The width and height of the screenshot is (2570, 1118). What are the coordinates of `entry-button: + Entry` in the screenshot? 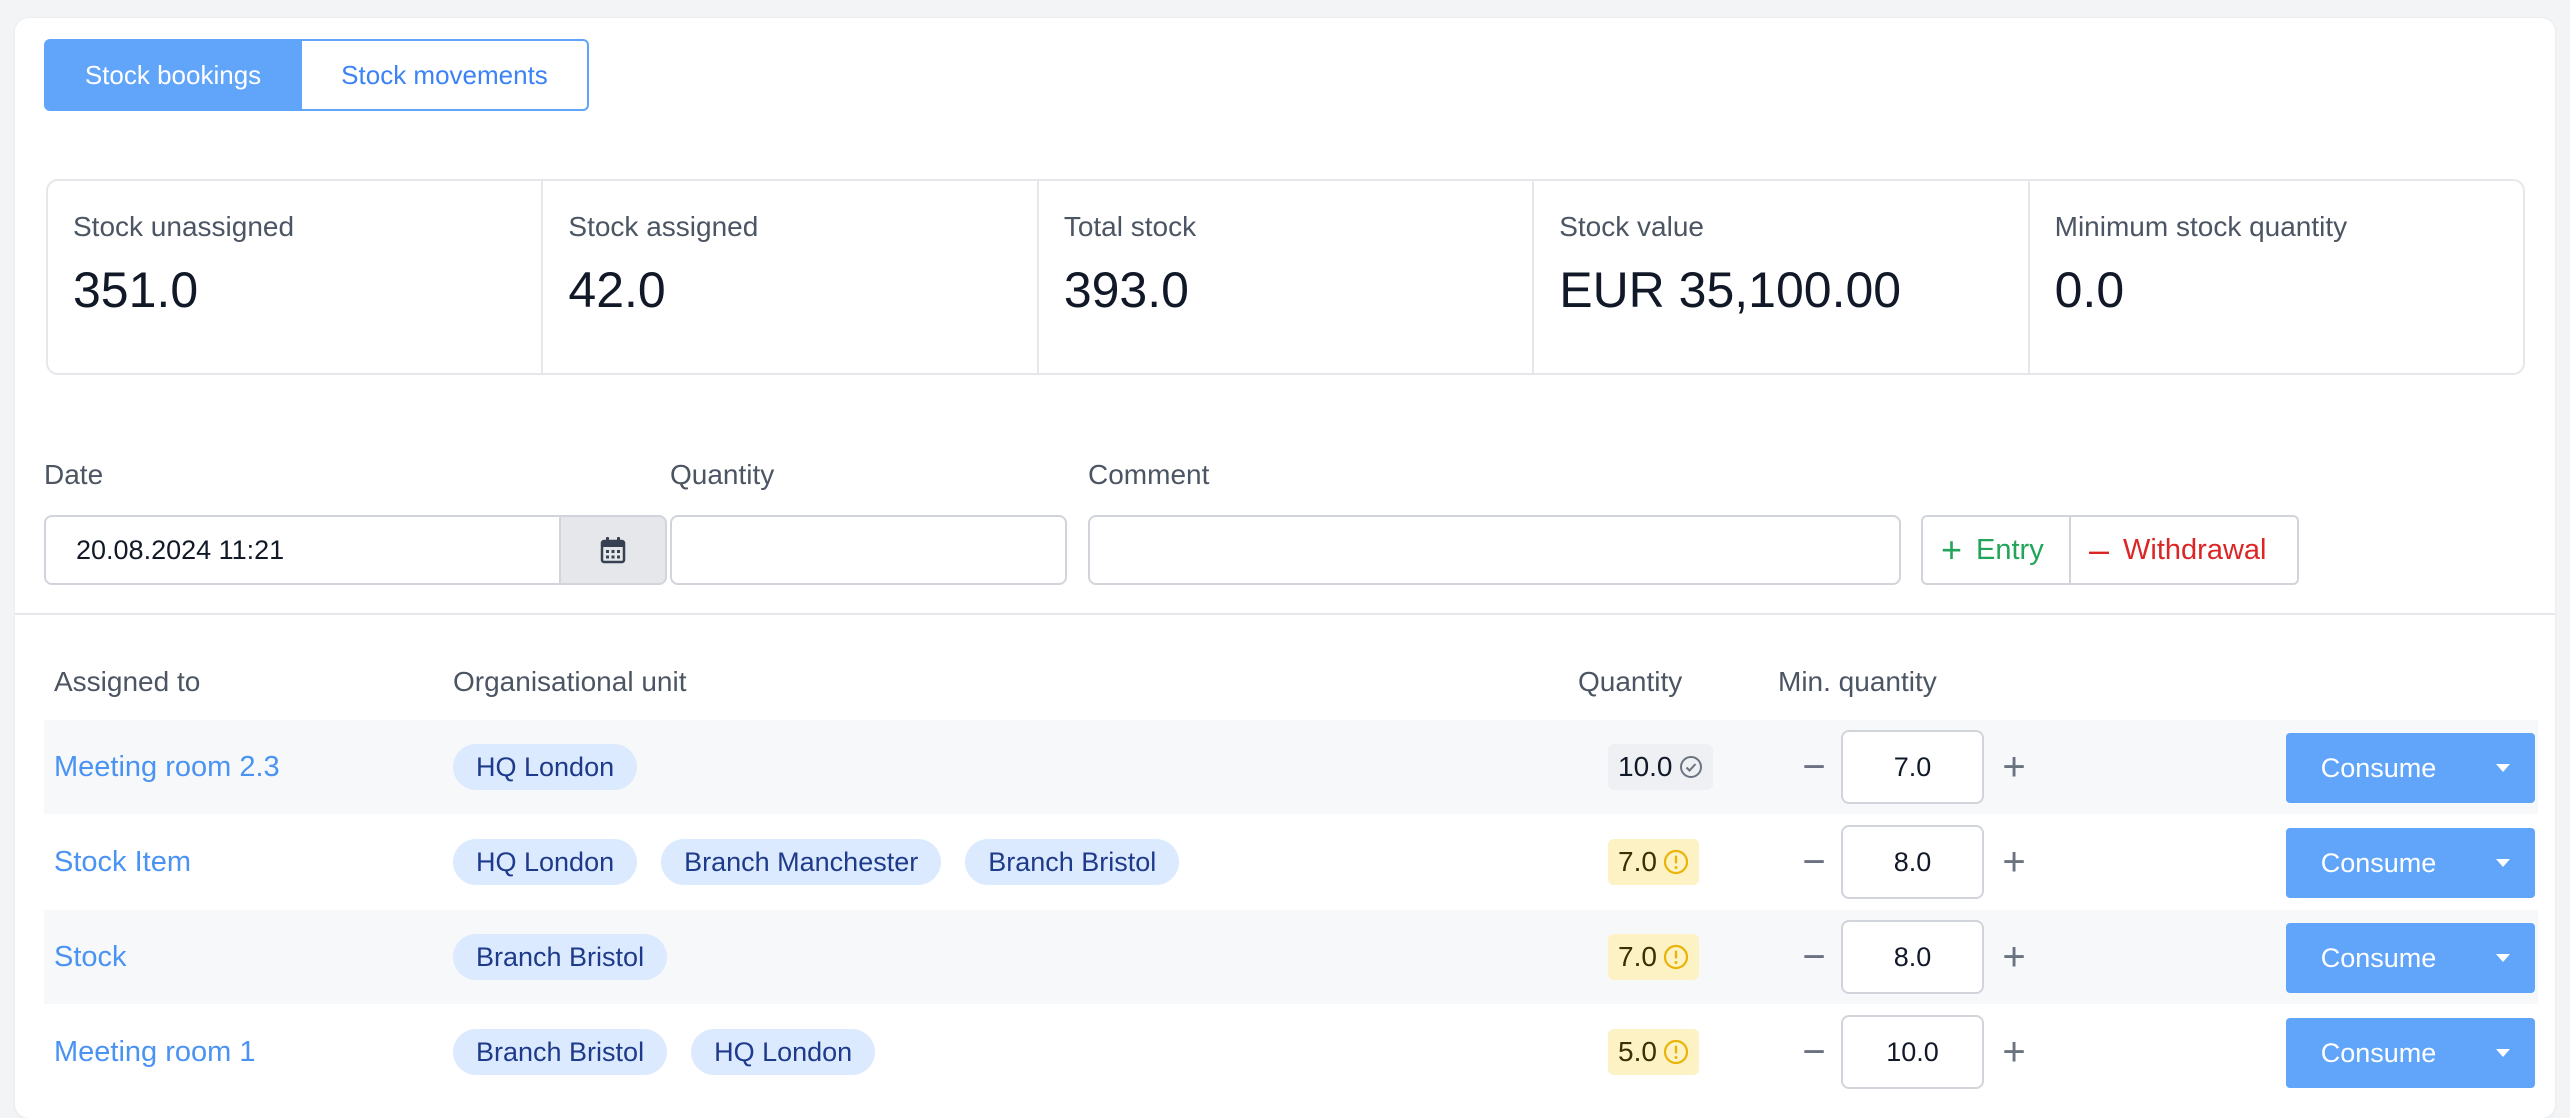 It's located at (1996, 550).